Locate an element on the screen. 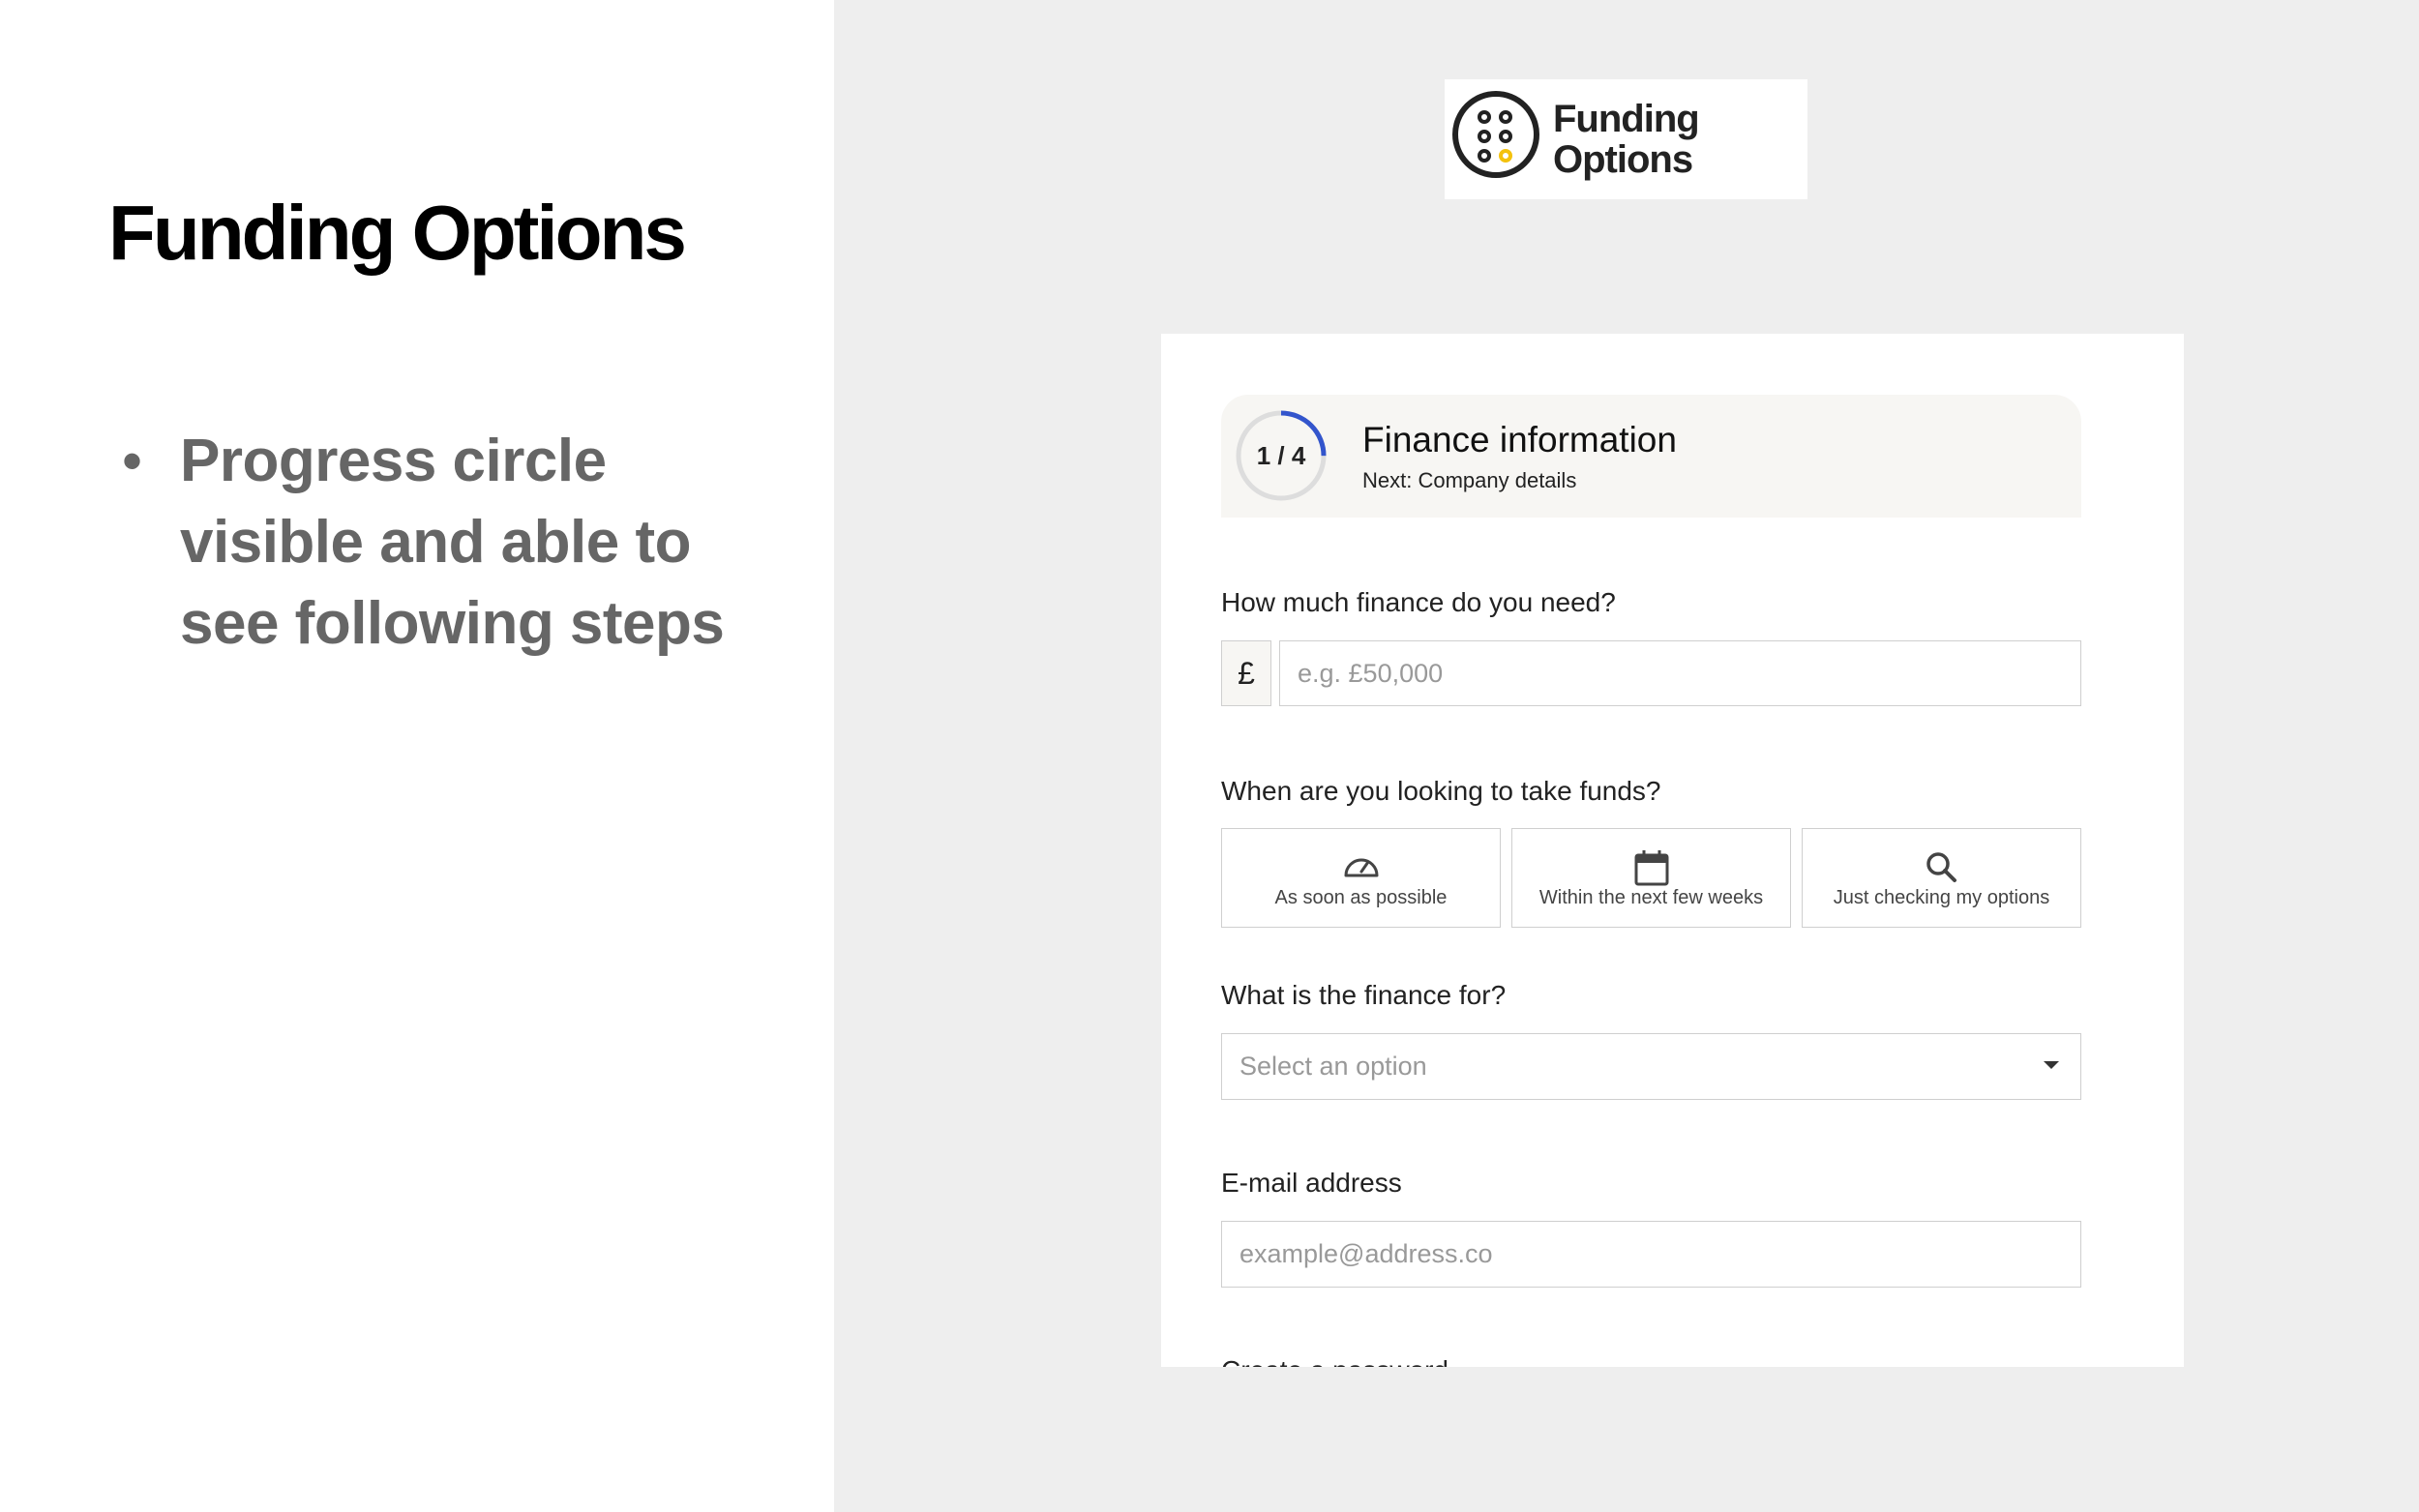 Image resolution: width=2419 pixels, height=1512 pixels. option-few-weeks: Within the next few weeks is located at coordinates (1651, 878).